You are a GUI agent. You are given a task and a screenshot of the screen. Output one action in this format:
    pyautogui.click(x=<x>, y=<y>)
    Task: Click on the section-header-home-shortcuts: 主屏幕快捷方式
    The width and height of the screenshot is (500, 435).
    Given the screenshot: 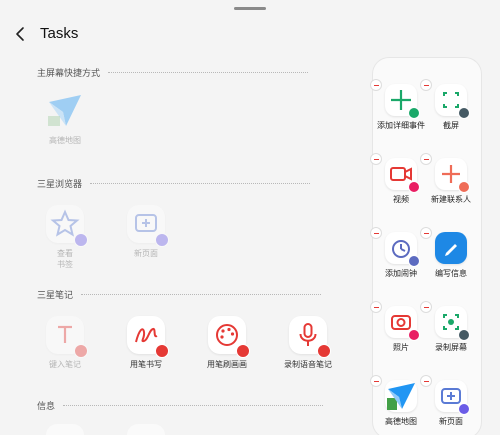 What is the action you would take?
    pyautogui.click(x=173, y=72)
    